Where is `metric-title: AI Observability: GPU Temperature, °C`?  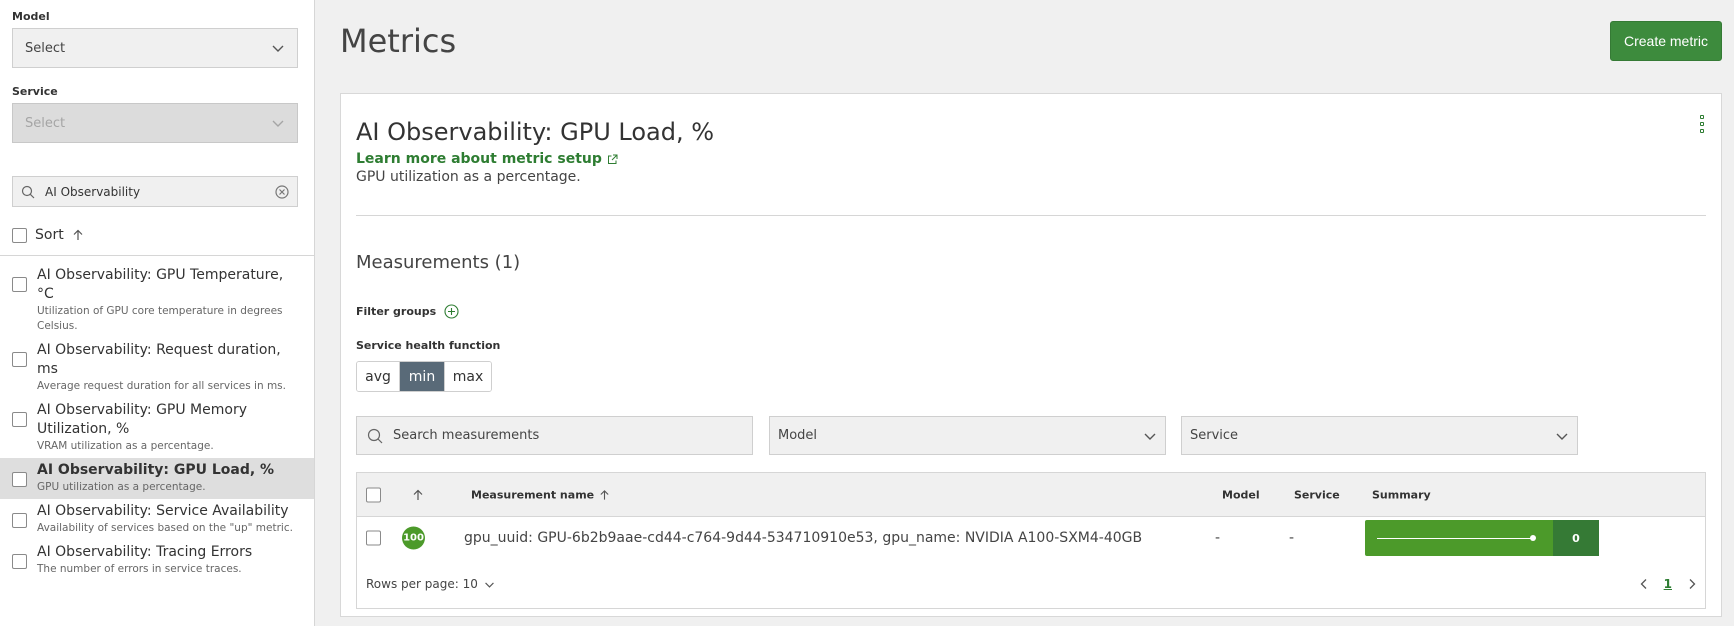 metric-title: AI Observability: GPU Temperature, °C is located at coordinates (160, 284).